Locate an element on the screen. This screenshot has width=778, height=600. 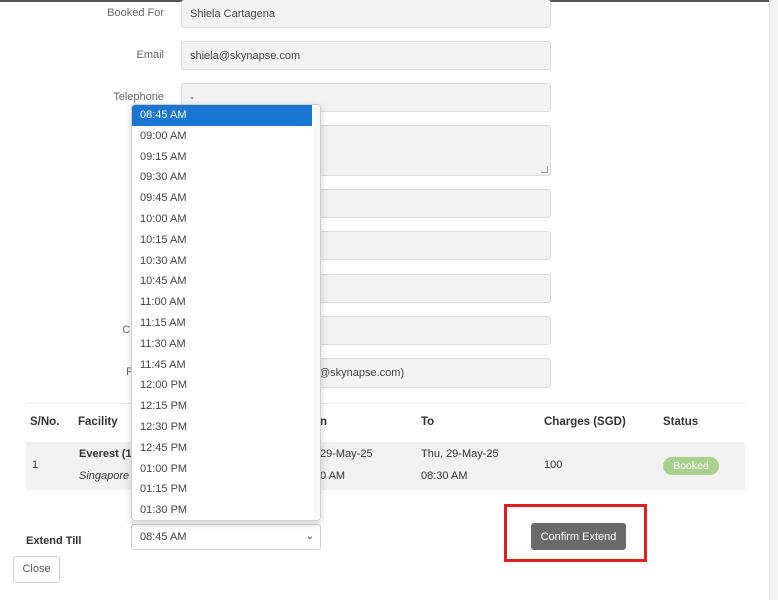
dropdown-option: 01:00 PM is located at coordinates (222, 469).